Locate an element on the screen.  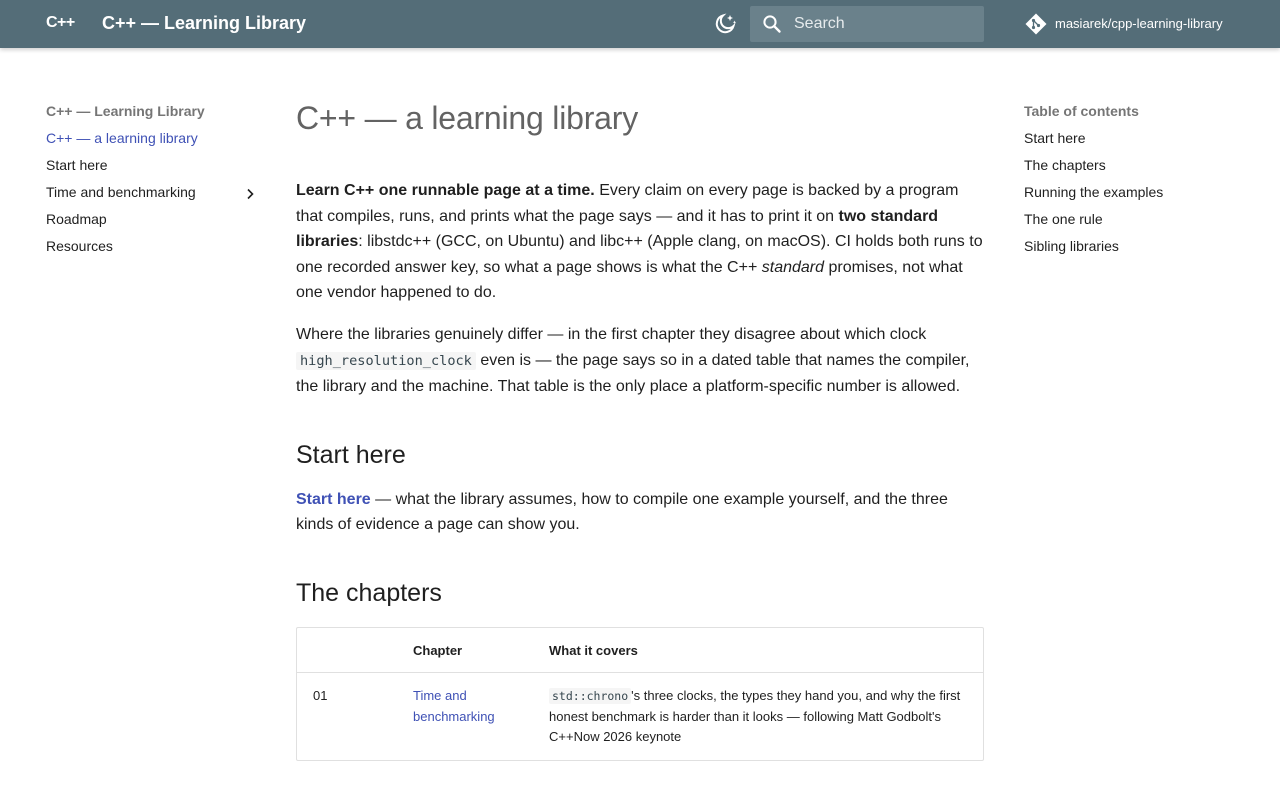
toc-item-the-one-rule: The one rule is located at coordinates (1134, 223).